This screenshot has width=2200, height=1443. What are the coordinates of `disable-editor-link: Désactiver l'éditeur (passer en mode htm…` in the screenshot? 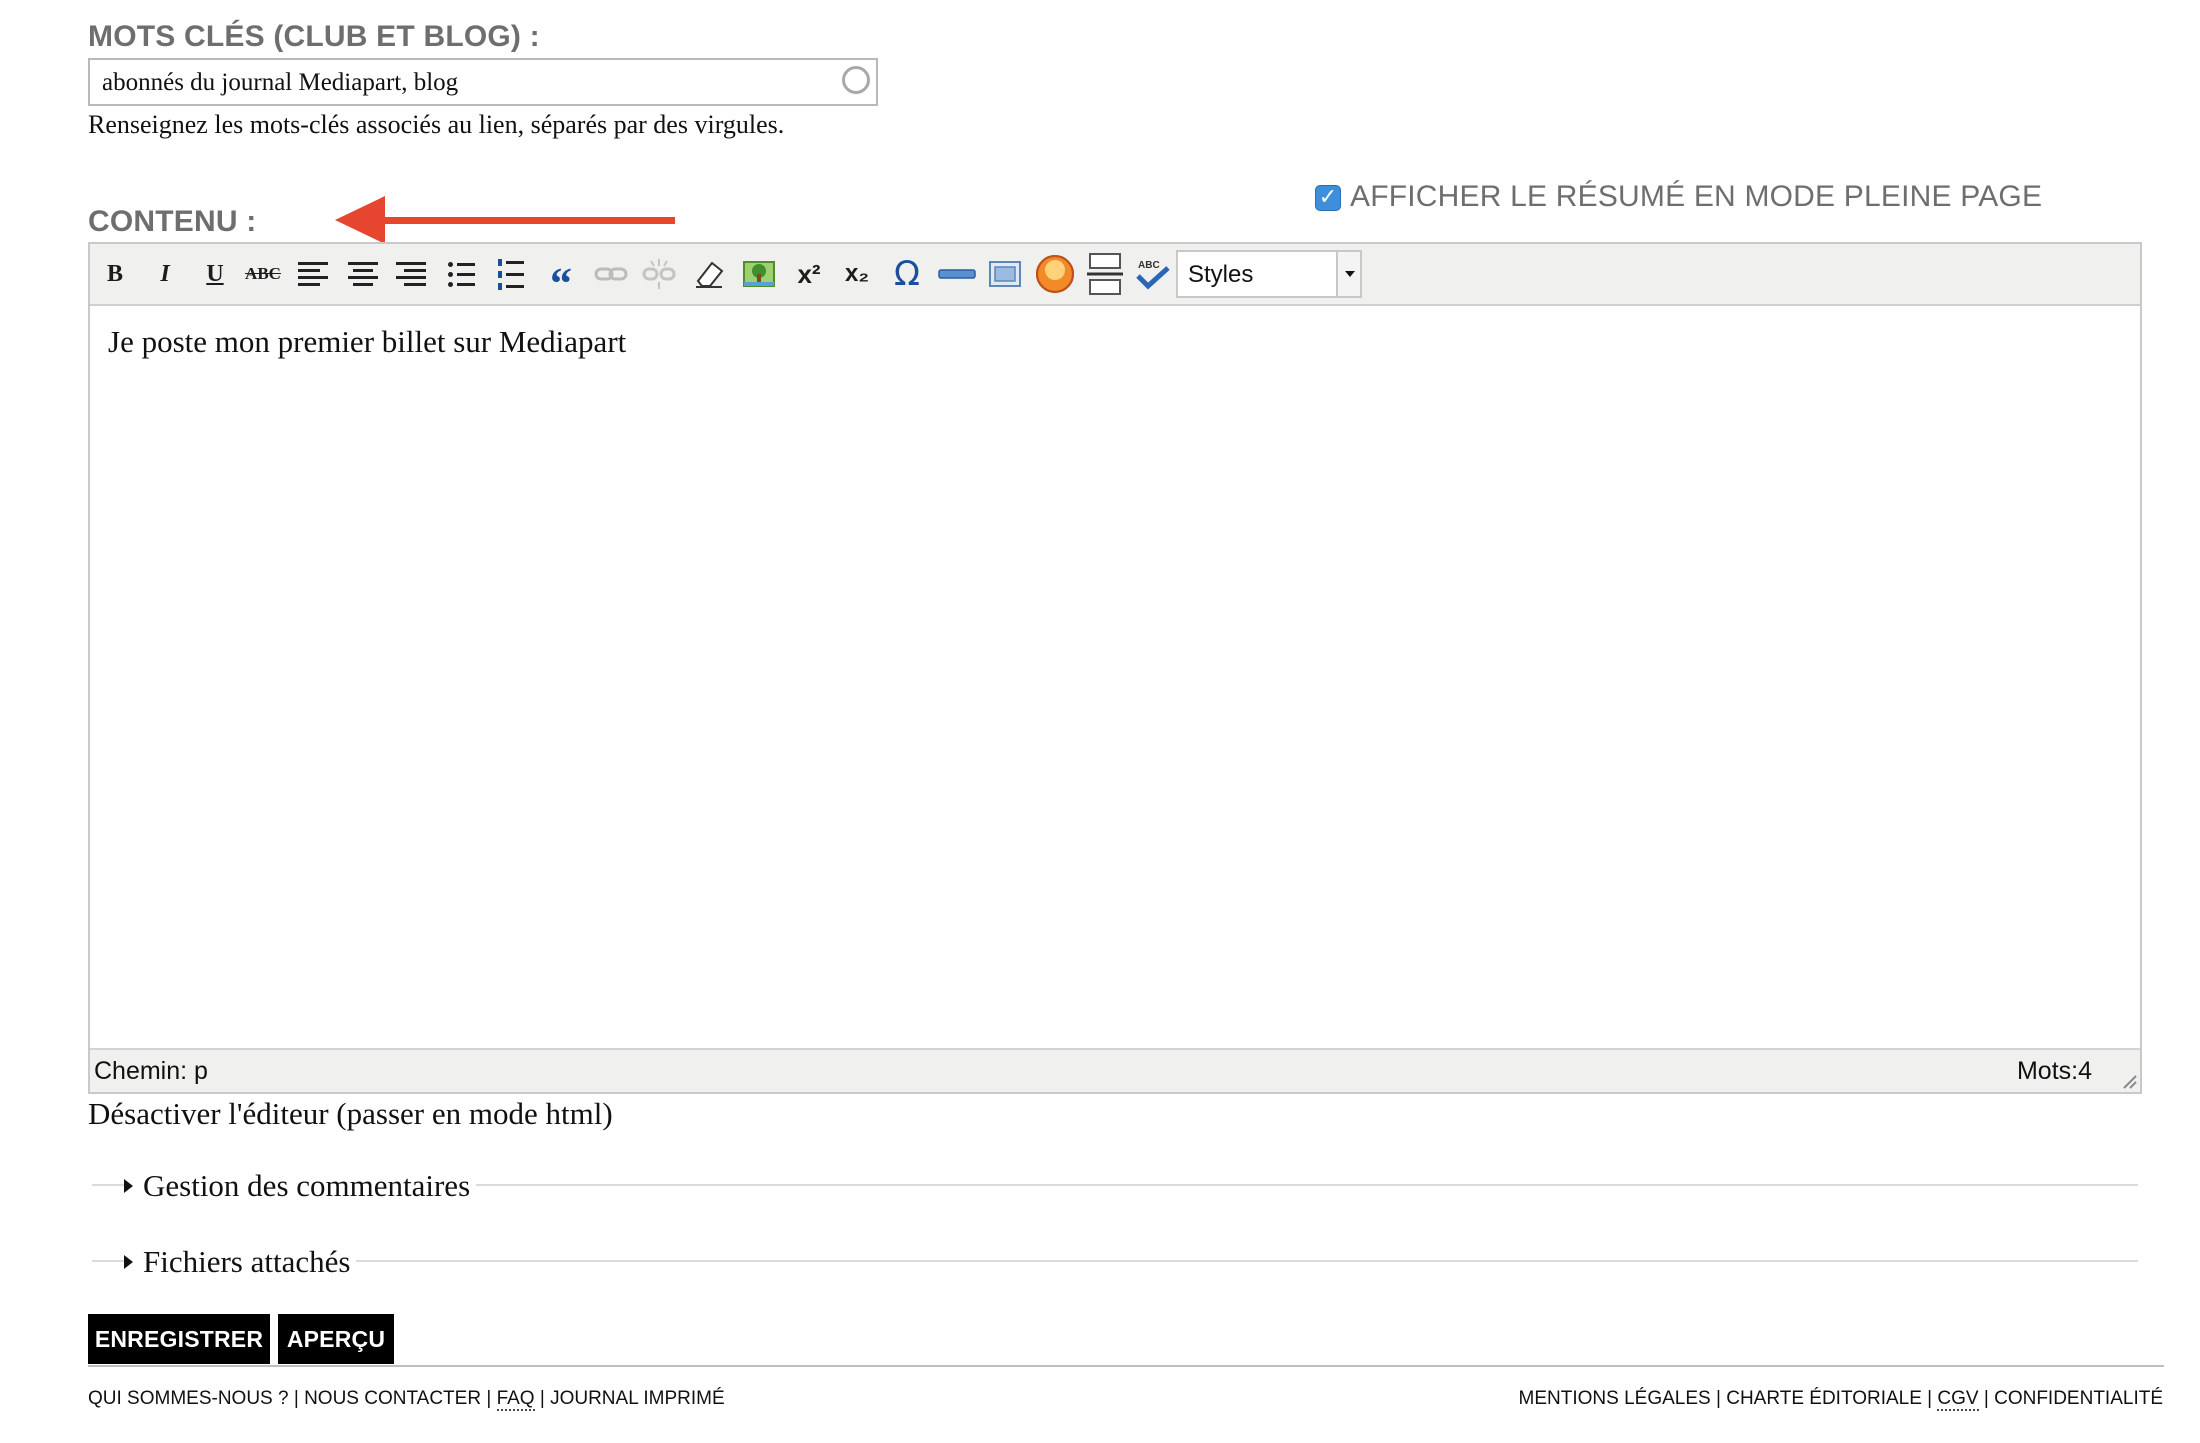 It's located at (350, 1114).